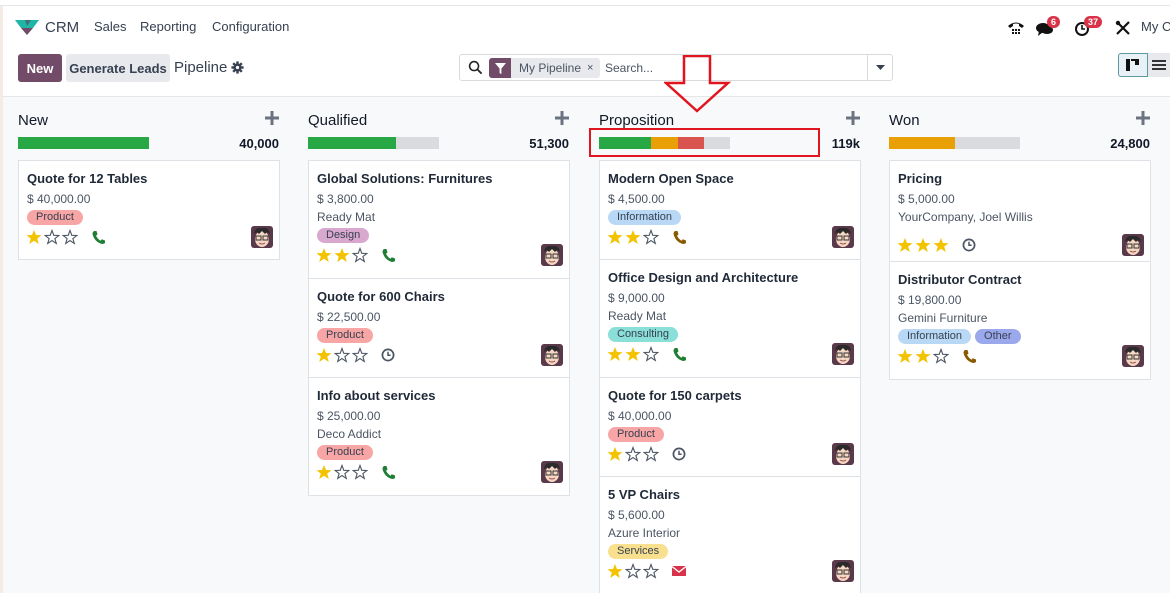 The height and width of the screenshot is (593, 1170). Describe the element at coordinates (62, 27) in the screenshot. I see `app-name: CRM` at that location.